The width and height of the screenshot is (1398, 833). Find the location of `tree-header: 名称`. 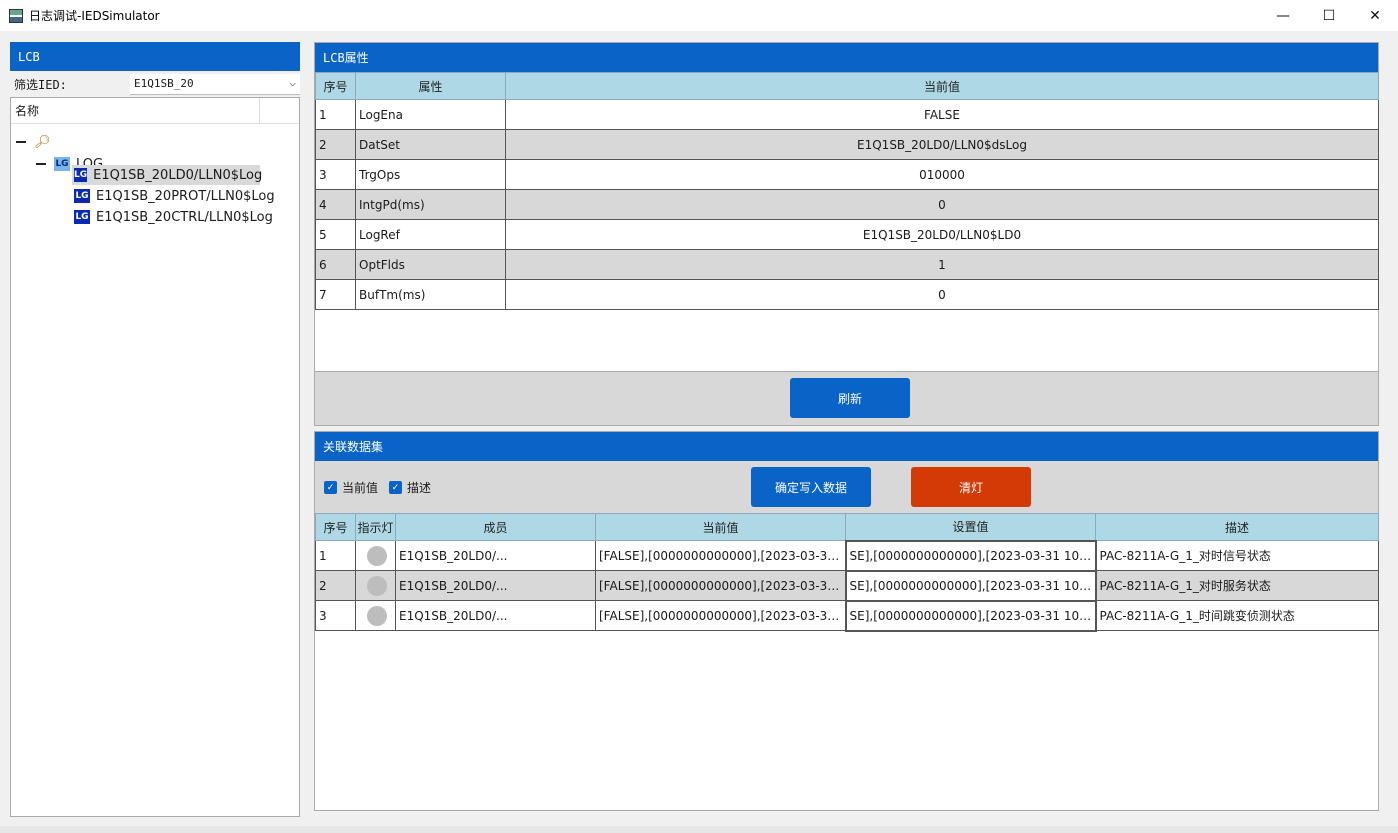

tree-header: 名称 is located at coordinates (155, 111).